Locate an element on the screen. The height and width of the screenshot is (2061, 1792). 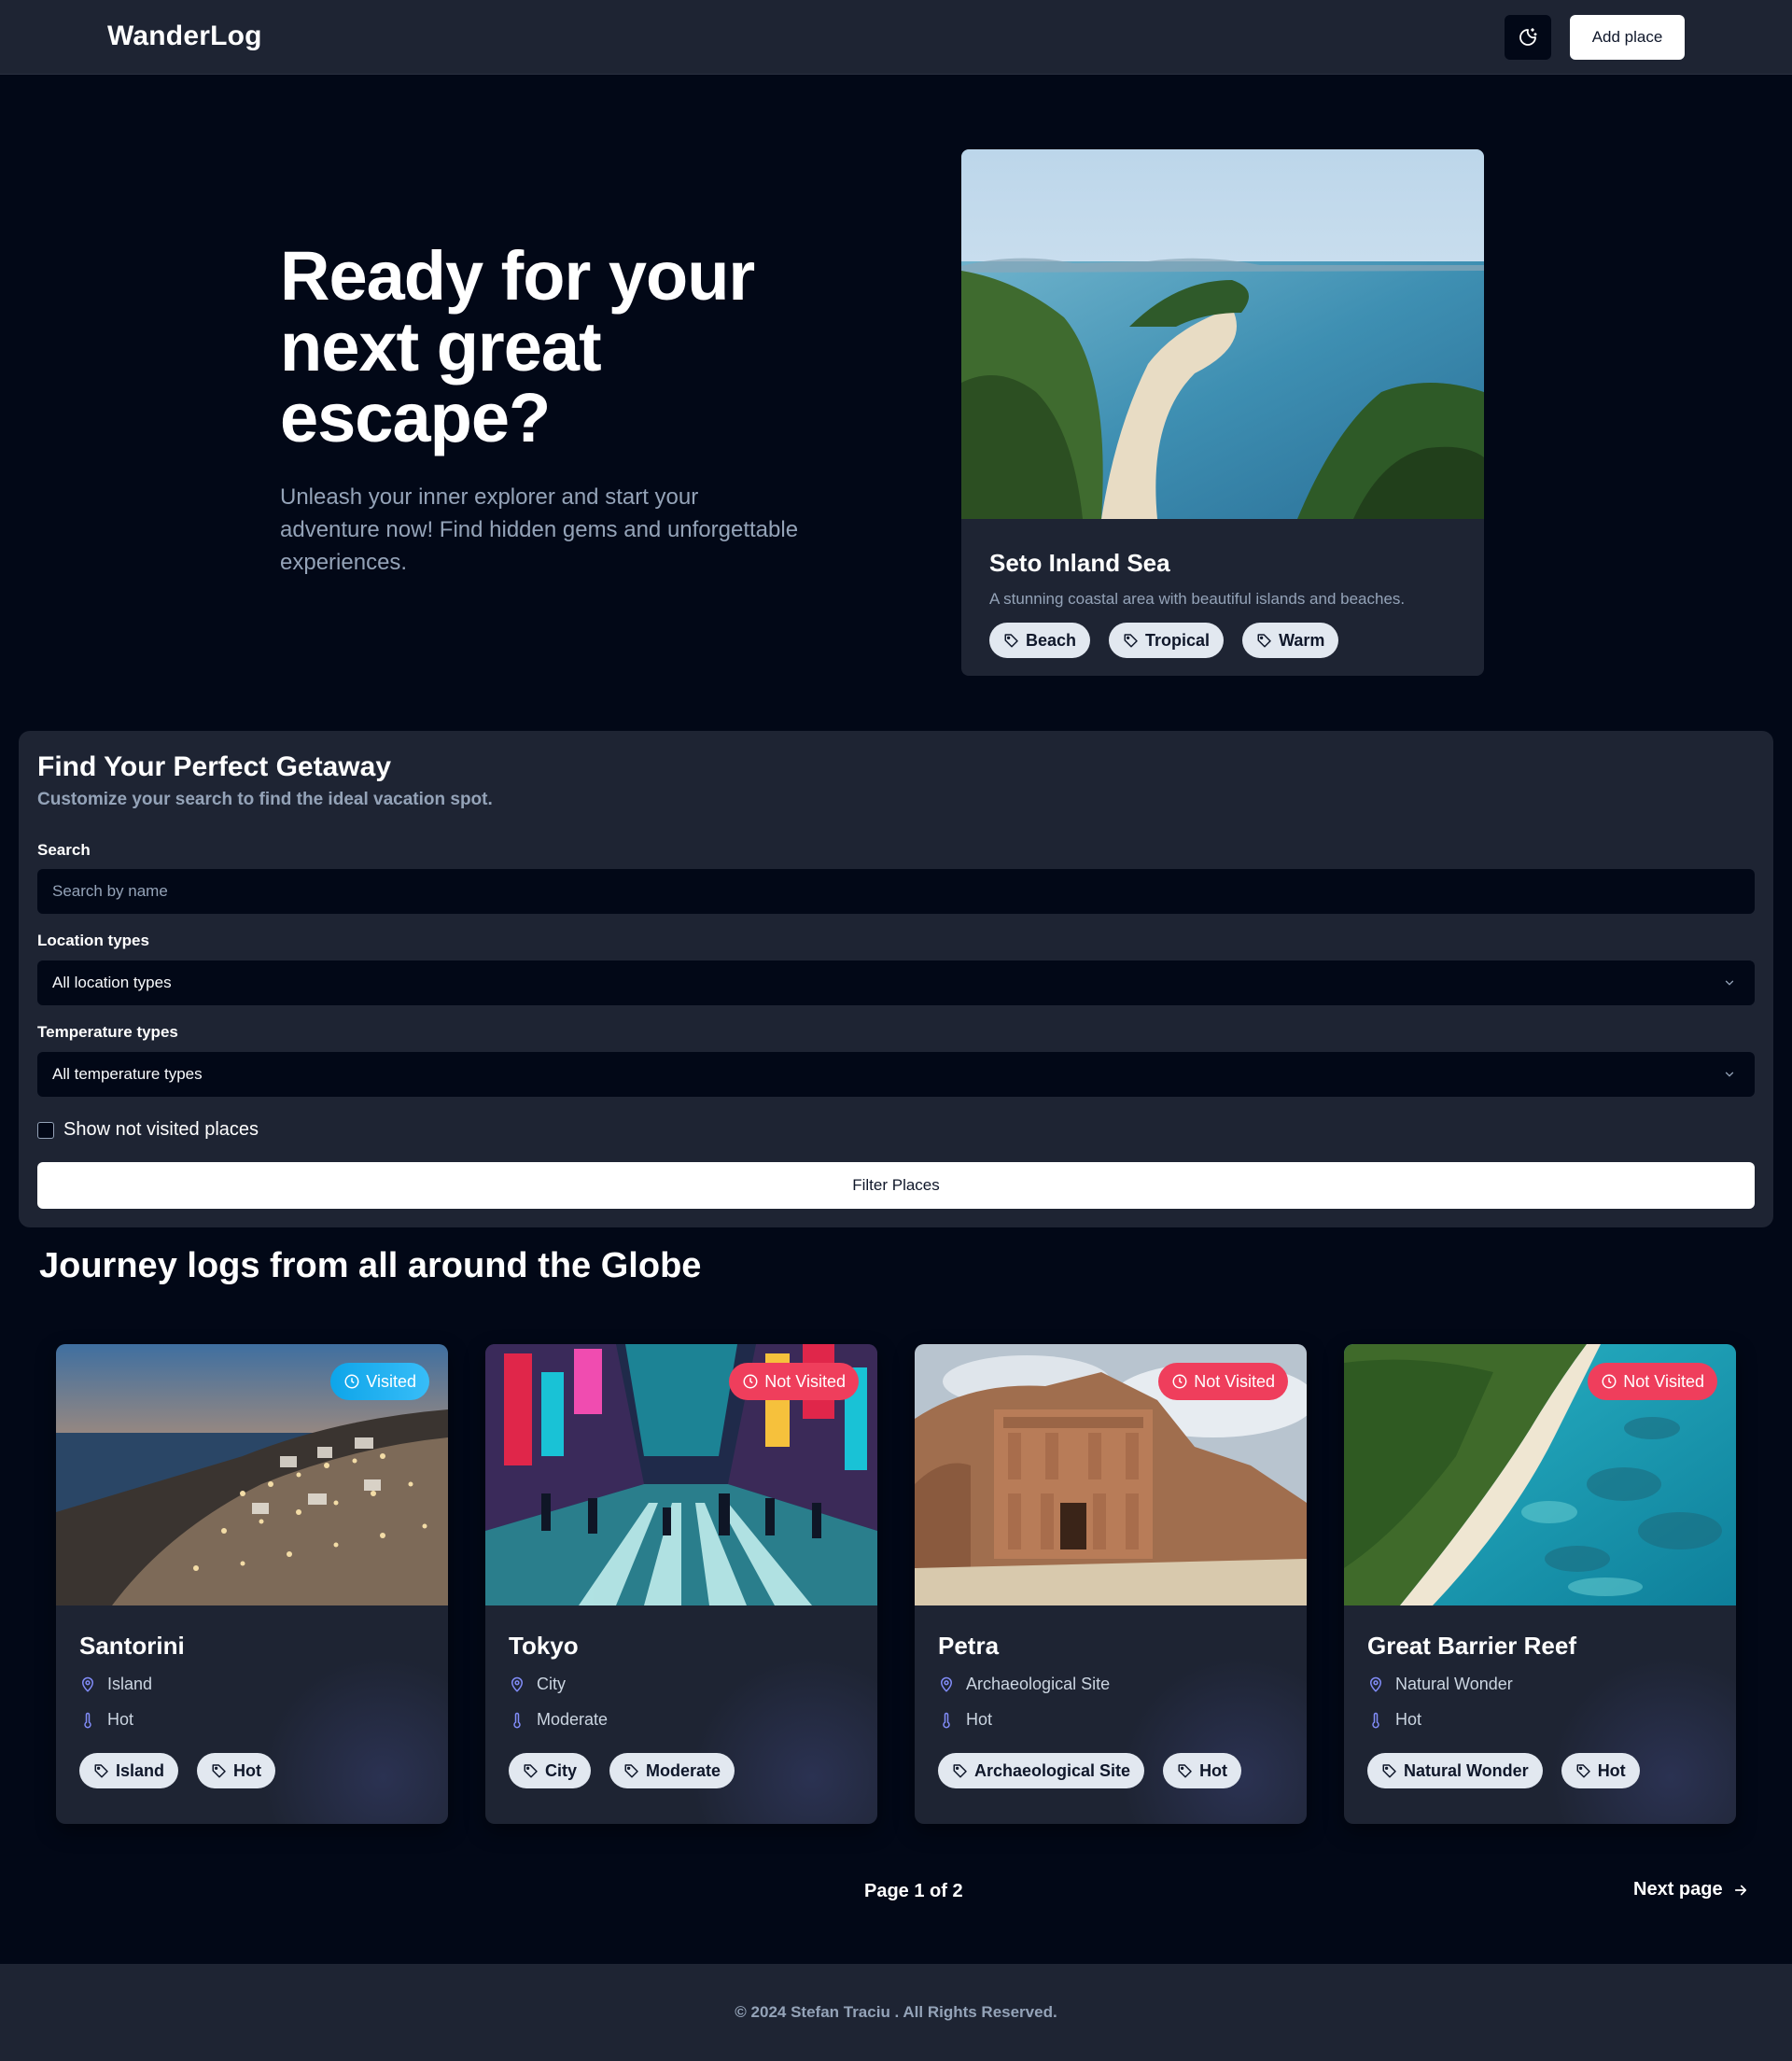
app-logo: WanderLog is located at coordinates (184, 36).